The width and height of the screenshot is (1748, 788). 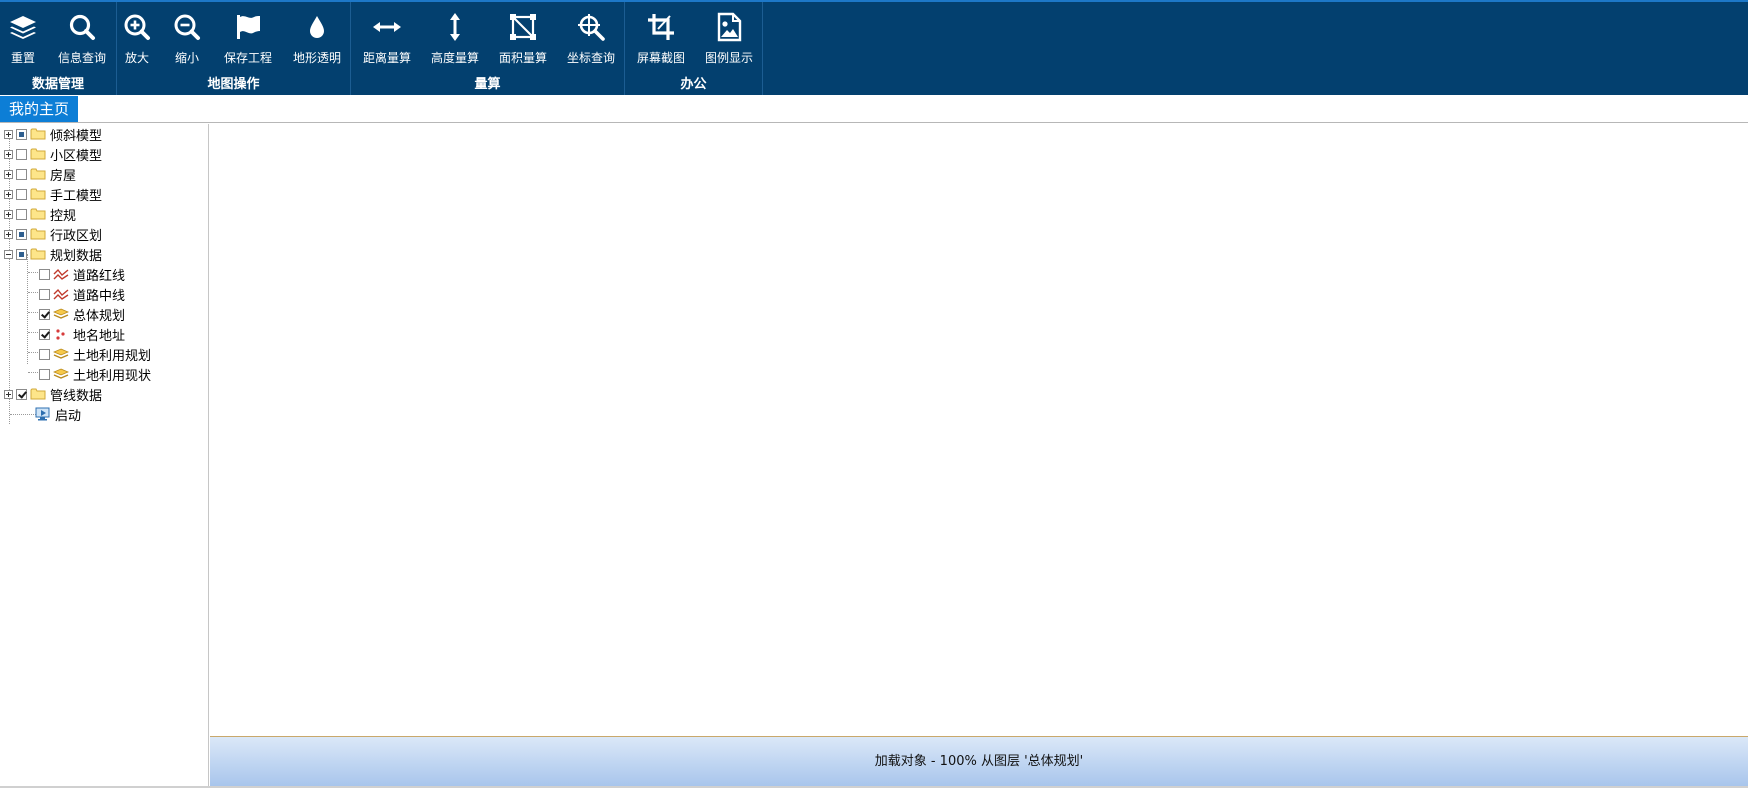 I want to click on tree-node-label: 土地利用规划, so click(x=112, y=356).